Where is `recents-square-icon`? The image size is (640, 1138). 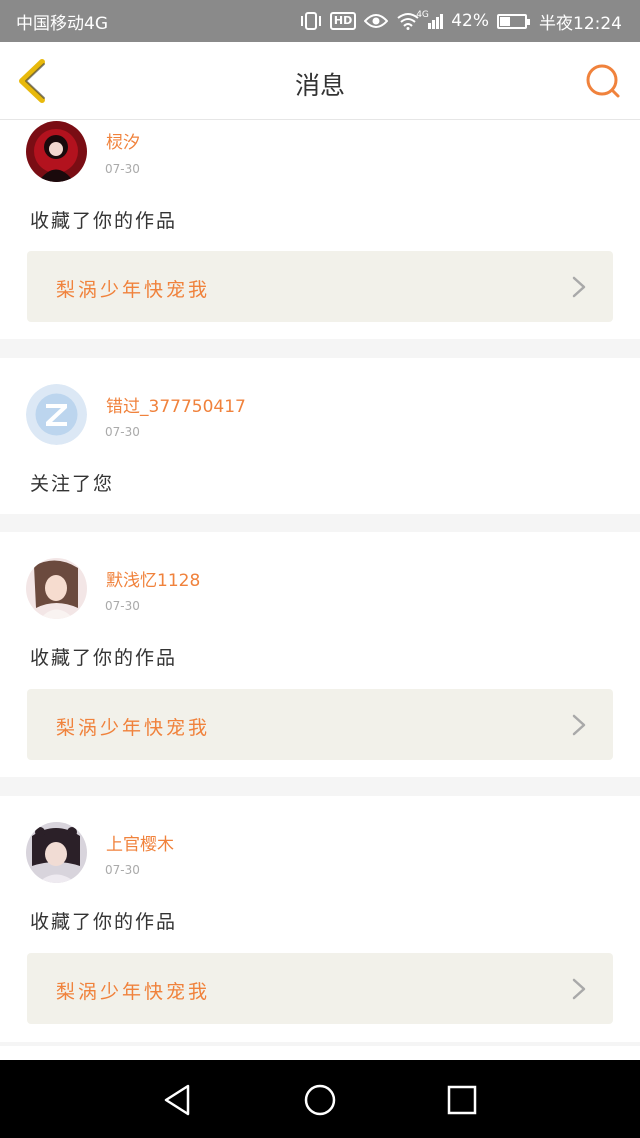 recents-square-icon is located at coordinates (462, 1100).